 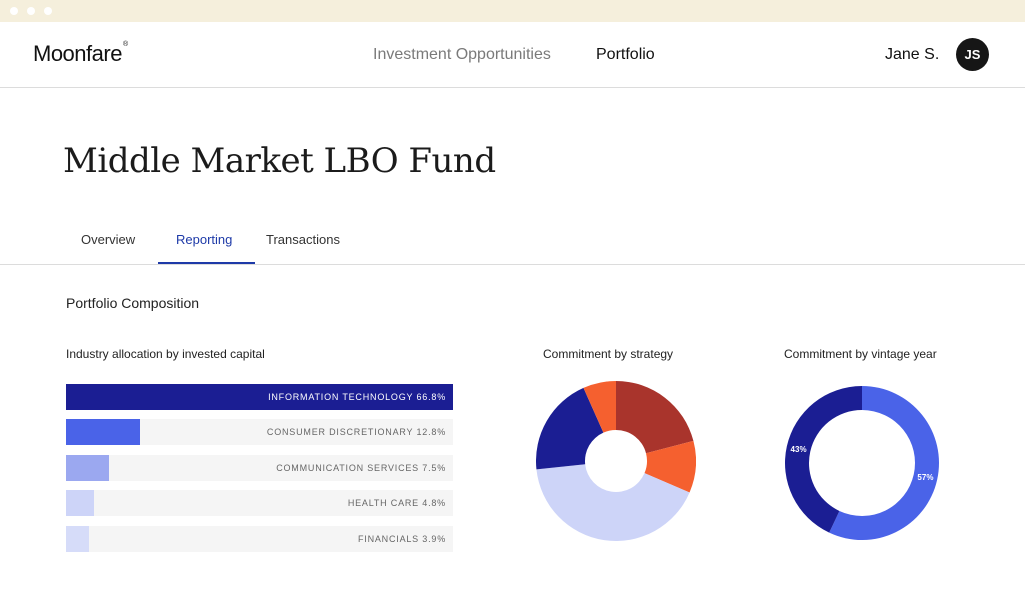 What do you see at coordinates (397, 503) in the screenshot?
I see `industry-bar-label: HEALTH CARE 4.8%` at bounding box center [397, 503].